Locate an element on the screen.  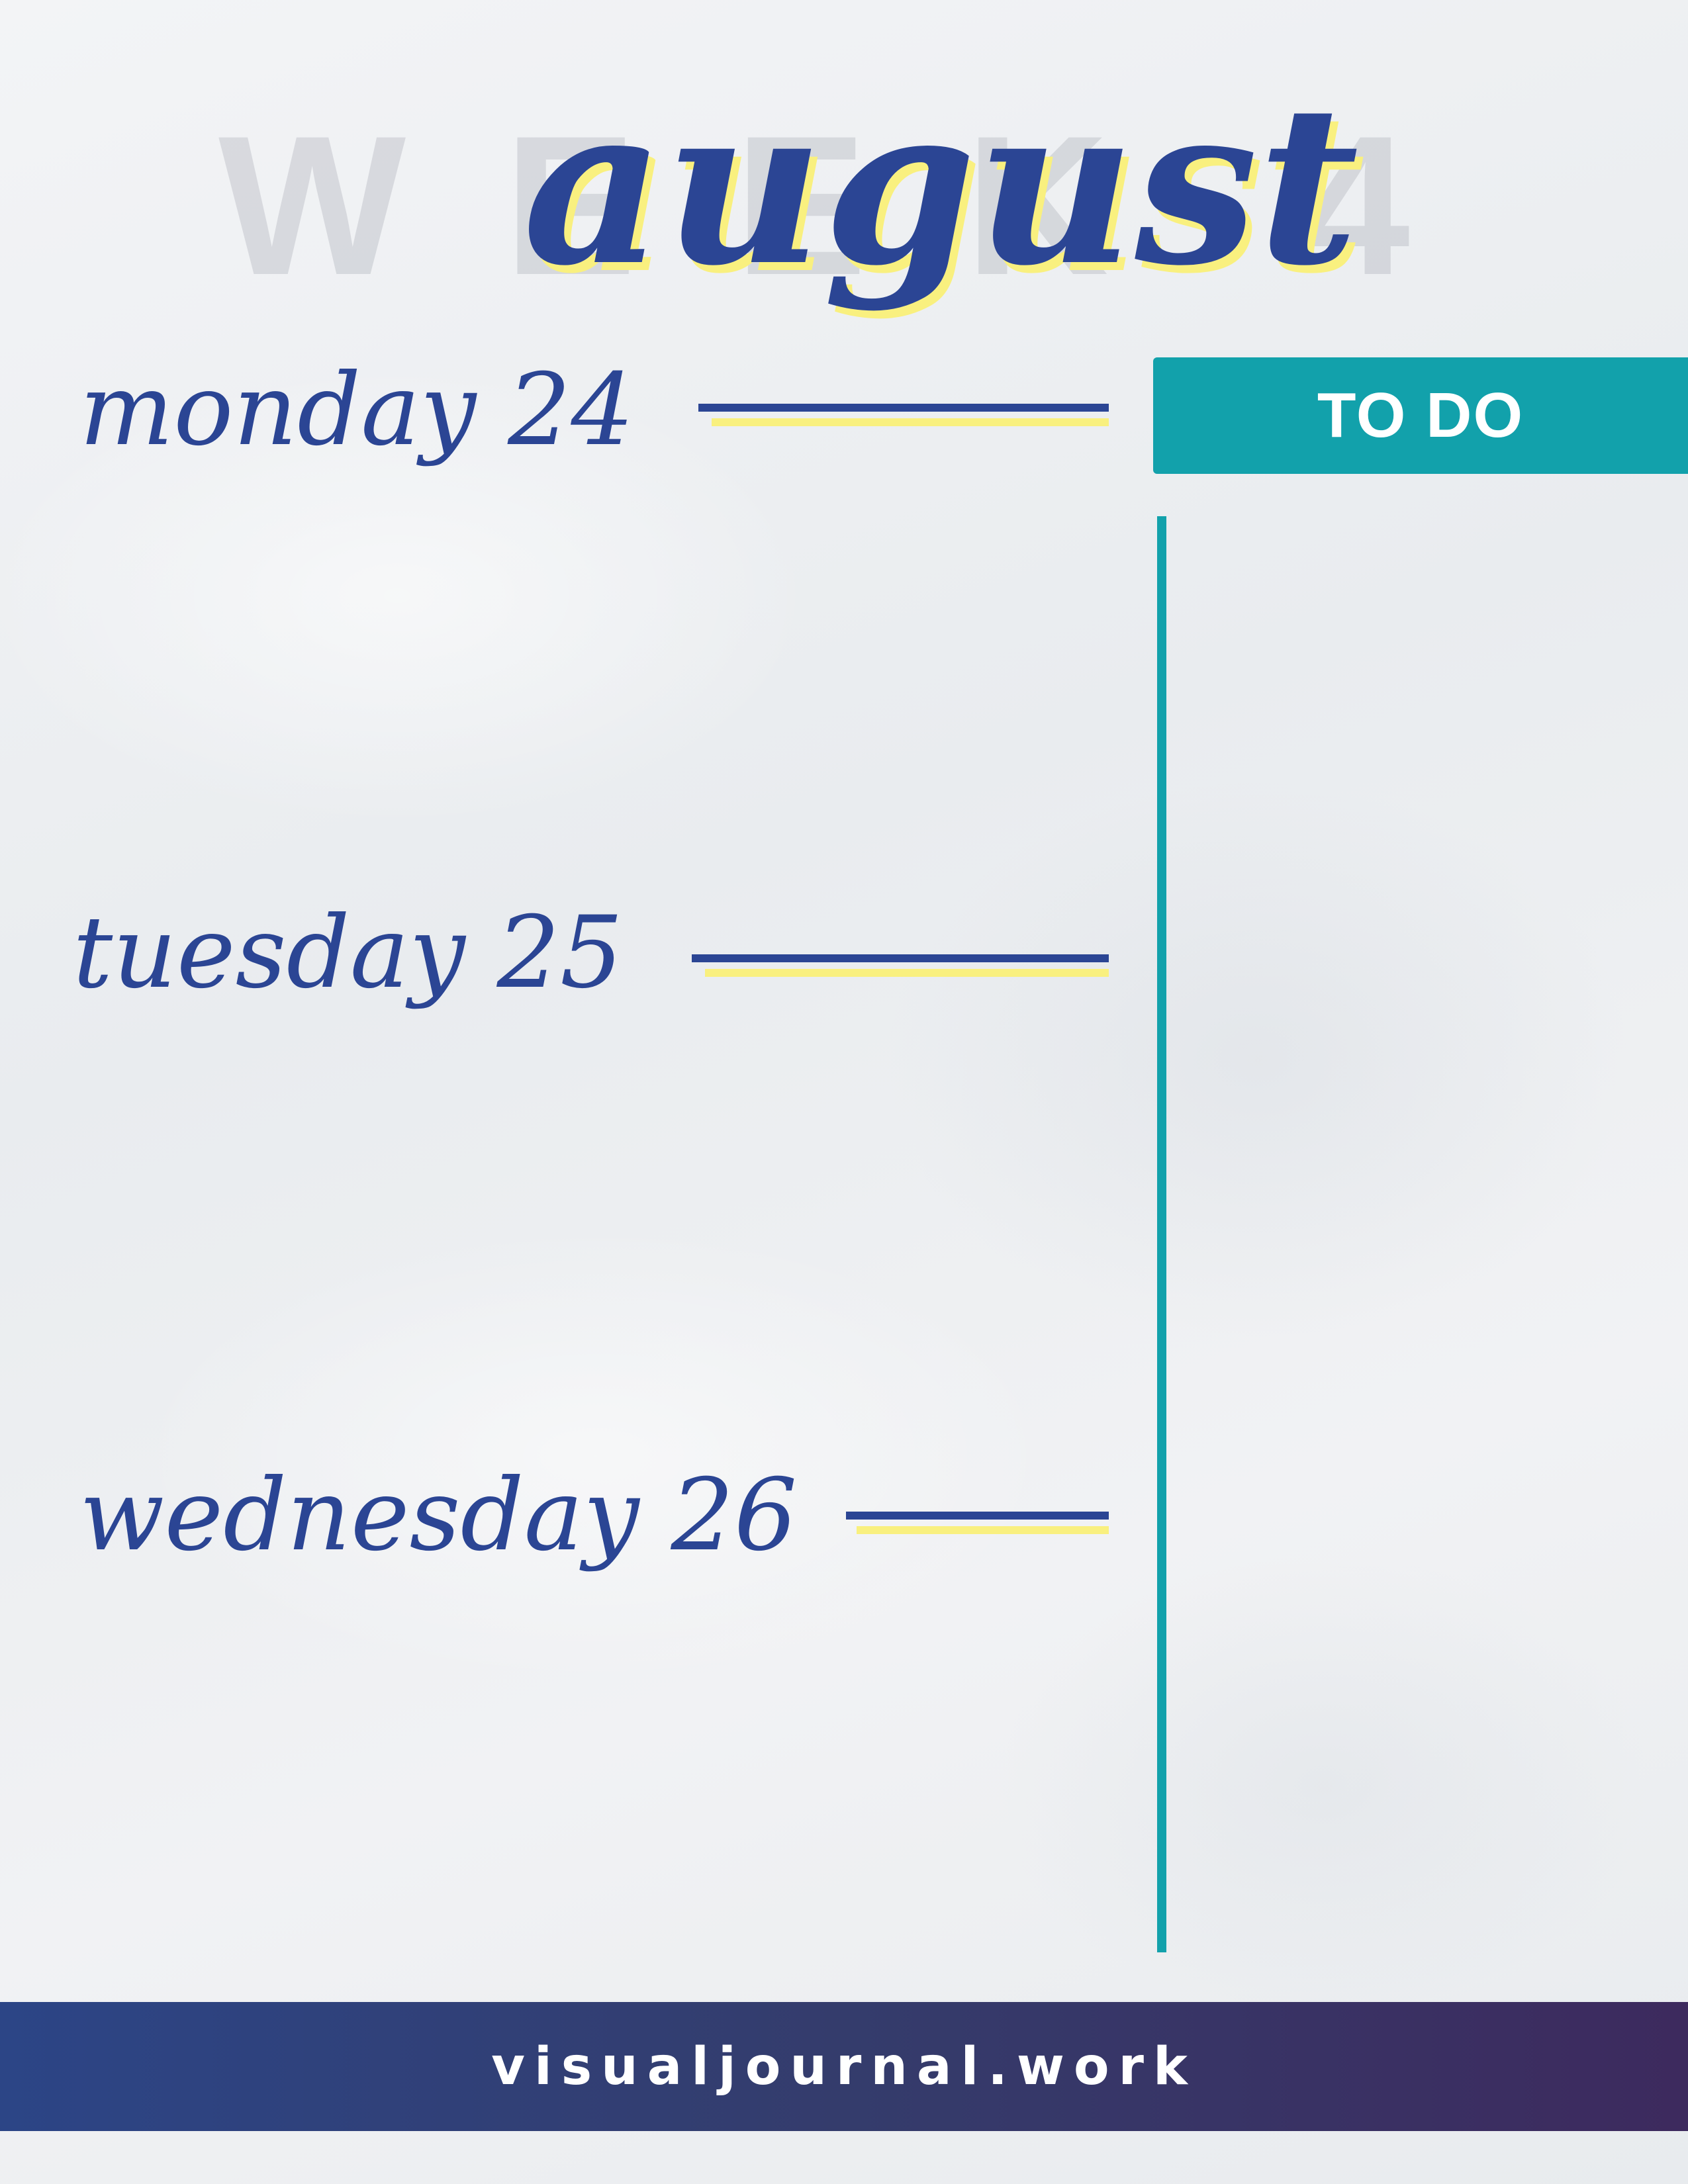
day-label-monday: monday 24 is located at coordinates (356, 410).